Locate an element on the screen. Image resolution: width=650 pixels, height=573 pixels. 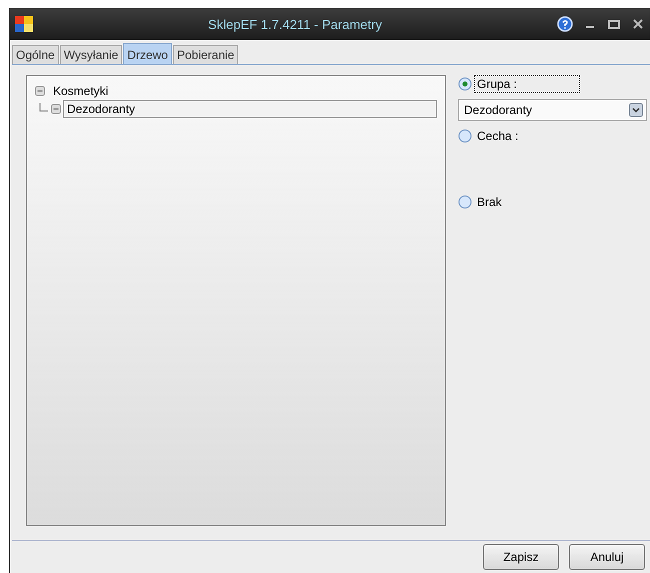
radio-label: Grupa : is located at coordinates (527, 84).